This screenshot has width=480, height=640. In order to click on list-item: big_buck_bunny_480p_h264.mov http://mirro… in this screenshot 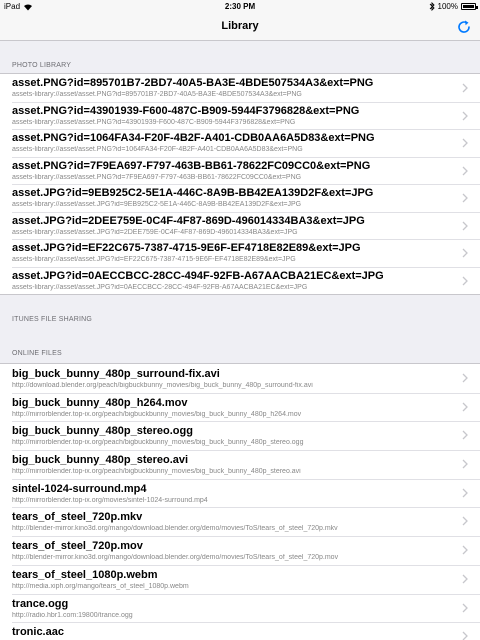, I will do `click(240, 407)`.